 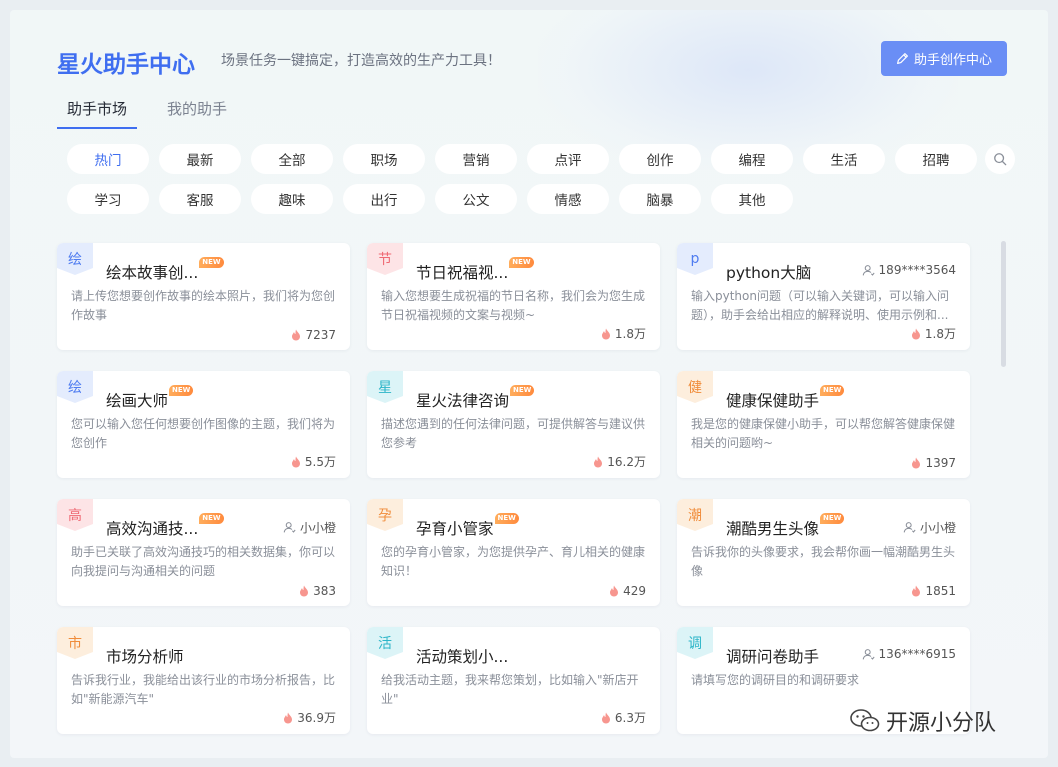 I want to click on assistant-author: 189****3564, so click(x=909, y=270).